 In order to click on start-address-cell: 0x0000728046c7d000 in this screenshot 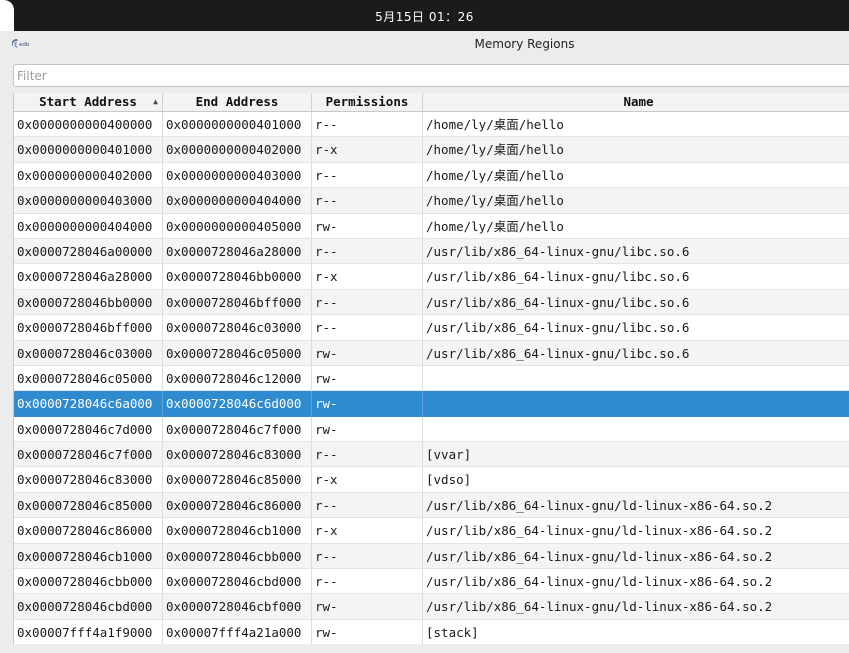, I will do `click(88, 429)`.